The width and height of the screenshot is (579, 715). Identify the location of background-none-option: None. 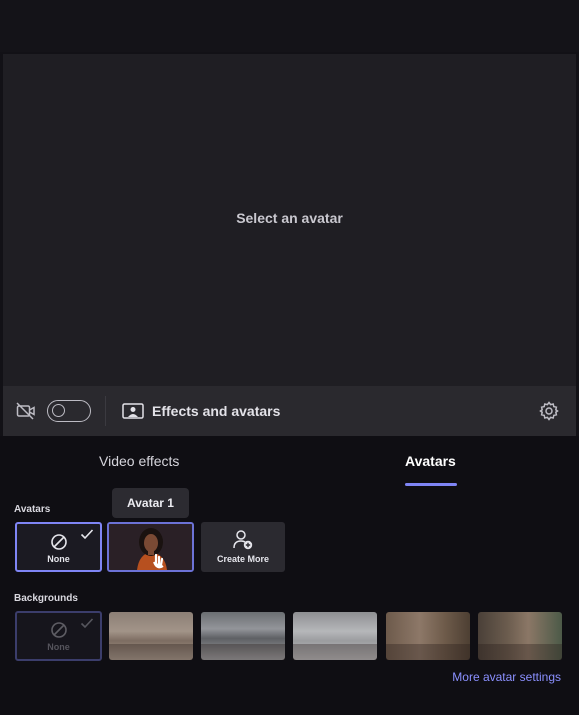
(58, 636).